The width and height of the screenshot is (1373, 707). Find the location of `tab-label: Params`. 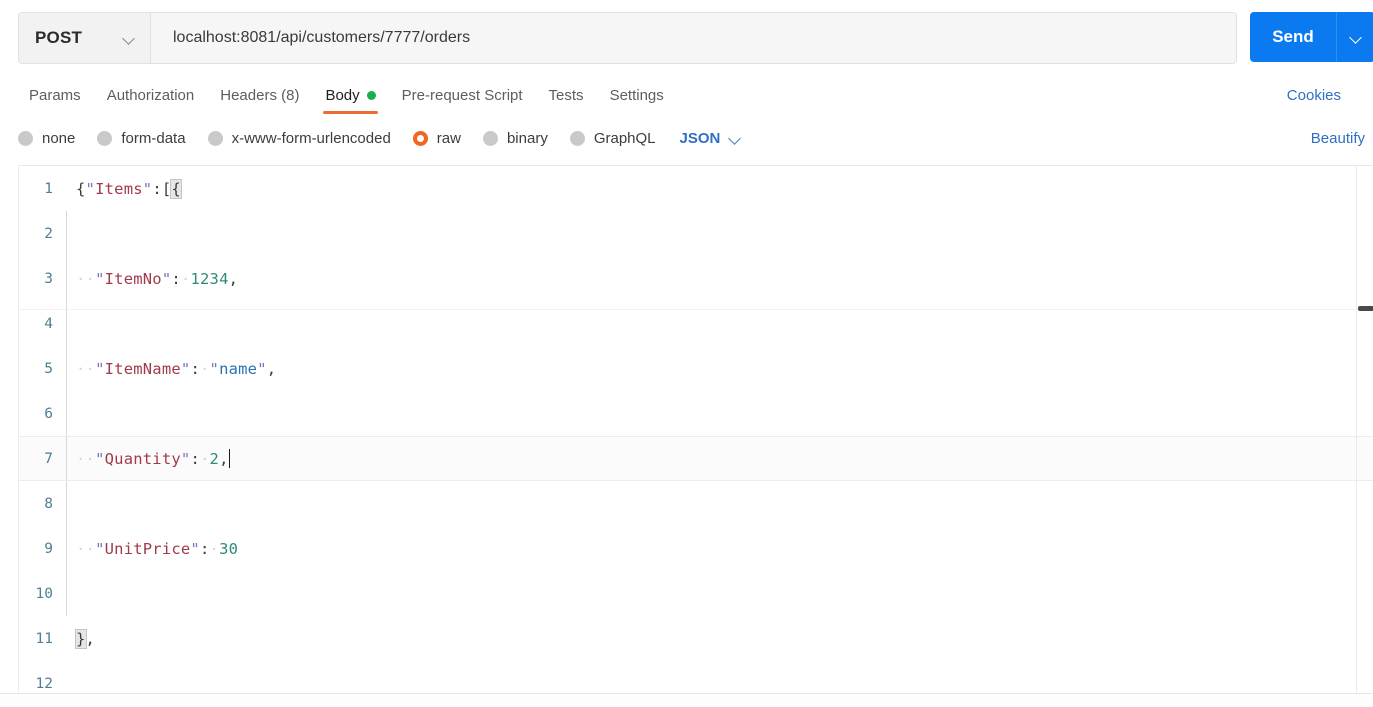

tab-label: Params is located at coordinates (55, 95).